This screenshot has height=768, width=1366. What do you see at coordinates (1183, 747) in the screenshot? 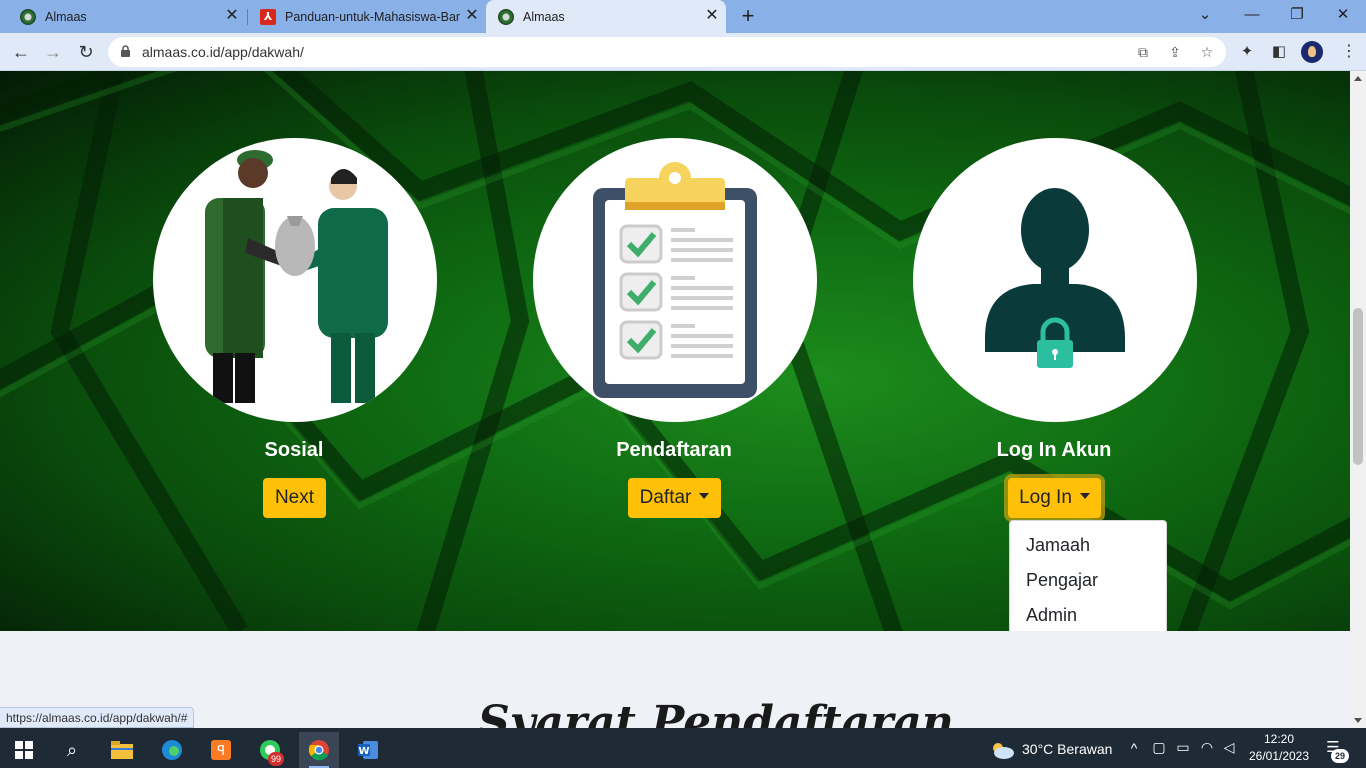
I see `battery-icon: ▭` at bounding box center [1183, 747].